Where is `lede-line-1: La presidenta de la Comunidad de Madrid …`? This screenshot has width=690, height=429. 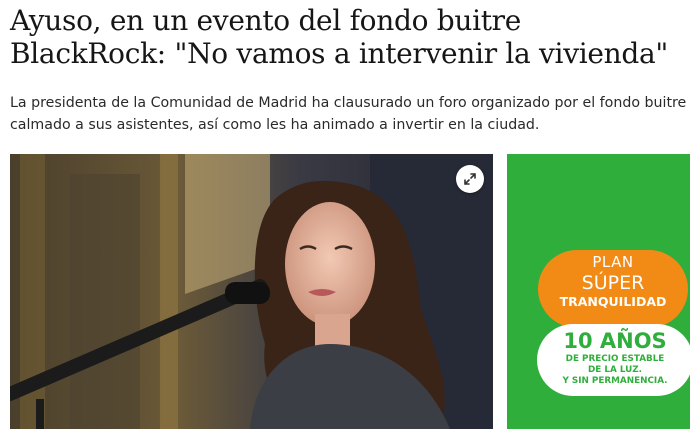 lede-line-1: La presidenta de la Comunidad de Madrid … is located at coordinates (350, 103).